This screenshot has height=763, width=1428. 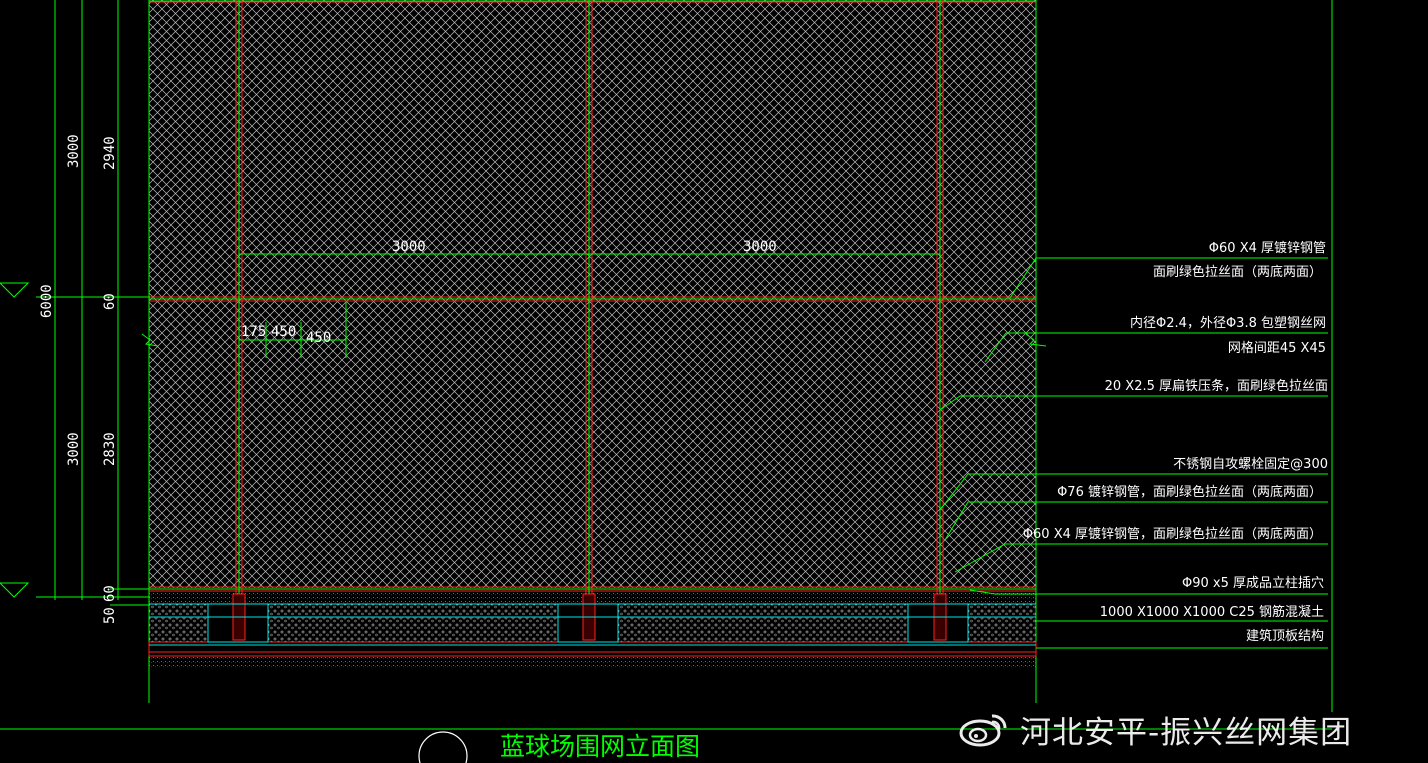 What do you see at coordinates (1216, 386) in the screenshot?
I see `note-flat-bar: 20 X2.5 厚扁铁压条，面刷绿色拉丝面` at bounding box center [1216, 386].